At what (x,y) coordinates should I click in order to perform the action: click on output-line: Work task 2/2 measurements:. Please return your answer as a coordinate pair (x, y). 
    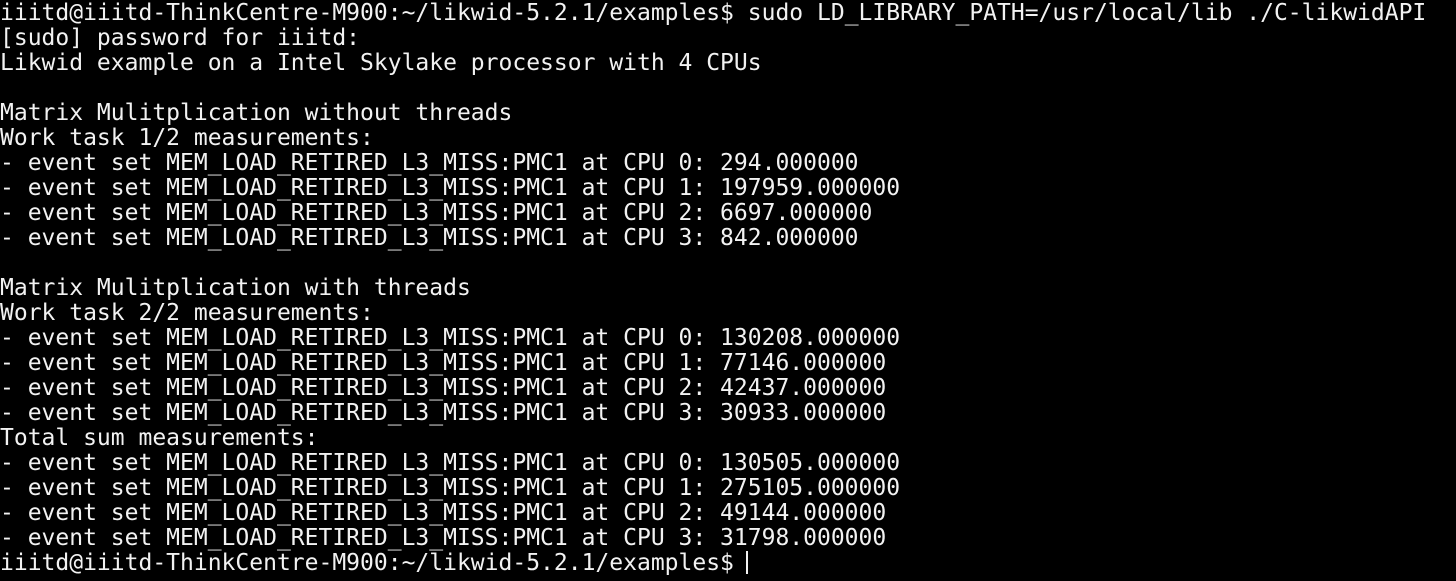
    Looking at the image, I should click on (187, 313).